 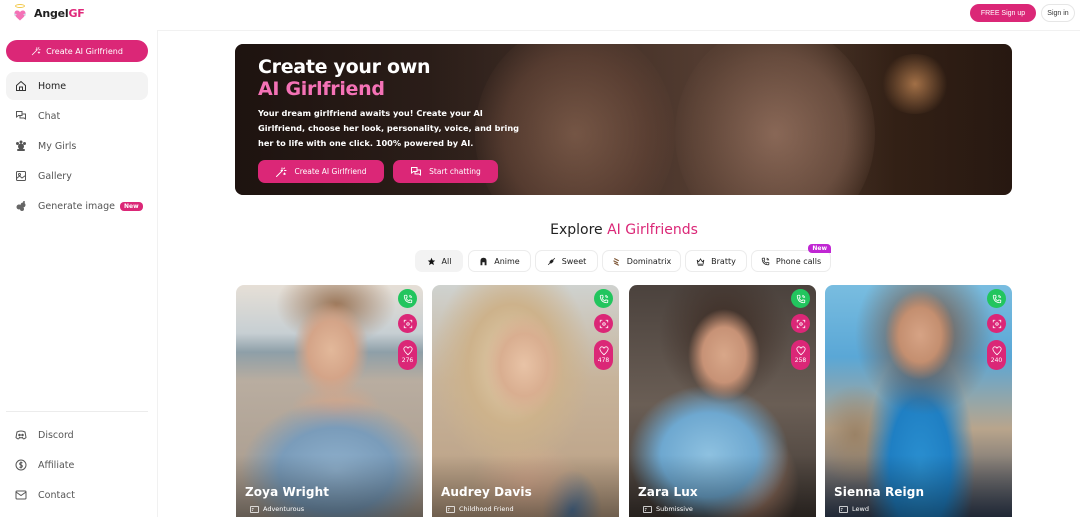 What do you see at coordinates (641, 261) in the screenshot?
I see `filter-dominatrix: Dominatrix` at bounding box center [641, 261].